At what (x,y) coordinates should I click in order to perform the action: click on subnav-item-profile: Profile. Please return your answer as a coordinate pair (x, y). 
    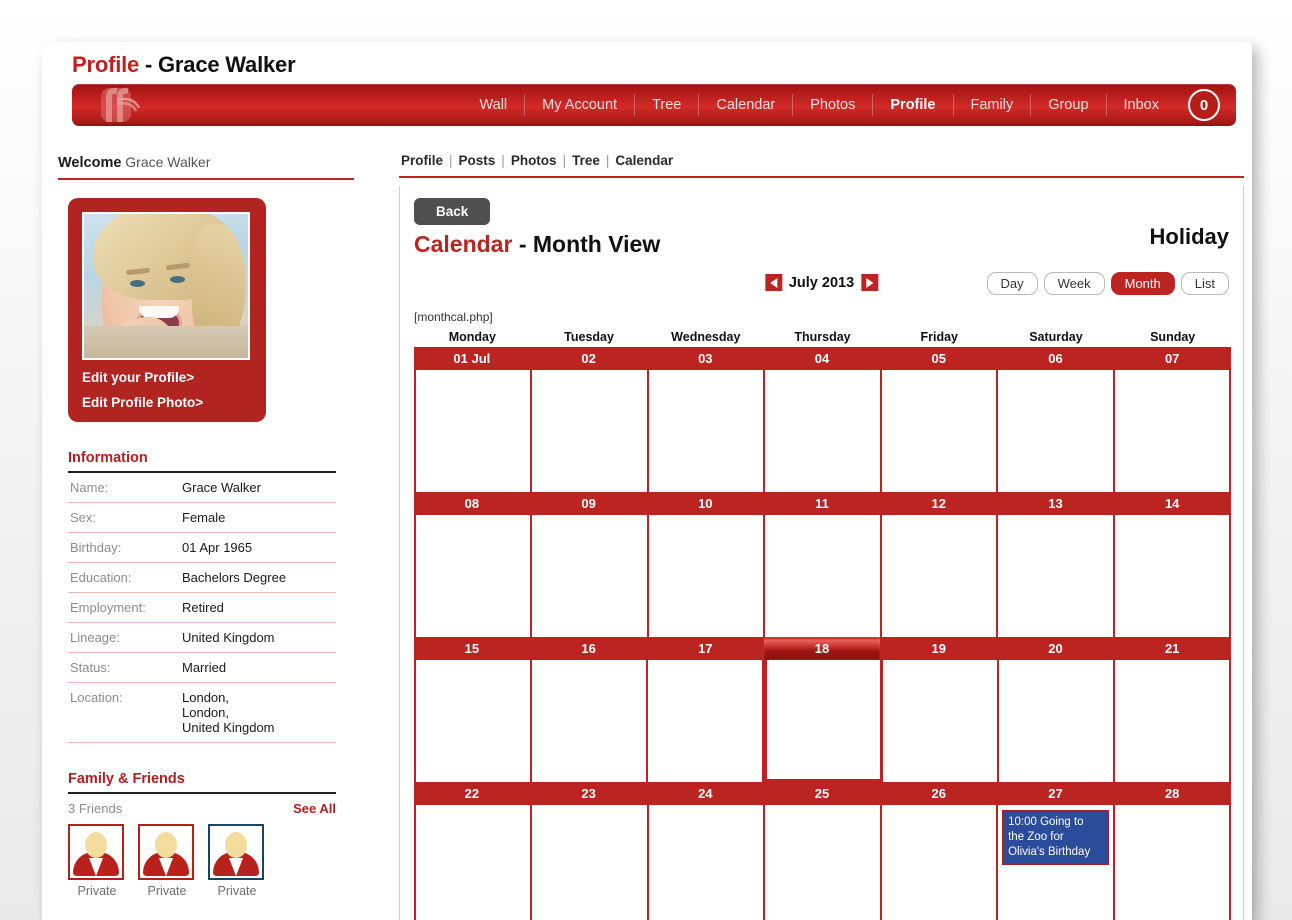
    Looking at the image, I should click on (422, 160).